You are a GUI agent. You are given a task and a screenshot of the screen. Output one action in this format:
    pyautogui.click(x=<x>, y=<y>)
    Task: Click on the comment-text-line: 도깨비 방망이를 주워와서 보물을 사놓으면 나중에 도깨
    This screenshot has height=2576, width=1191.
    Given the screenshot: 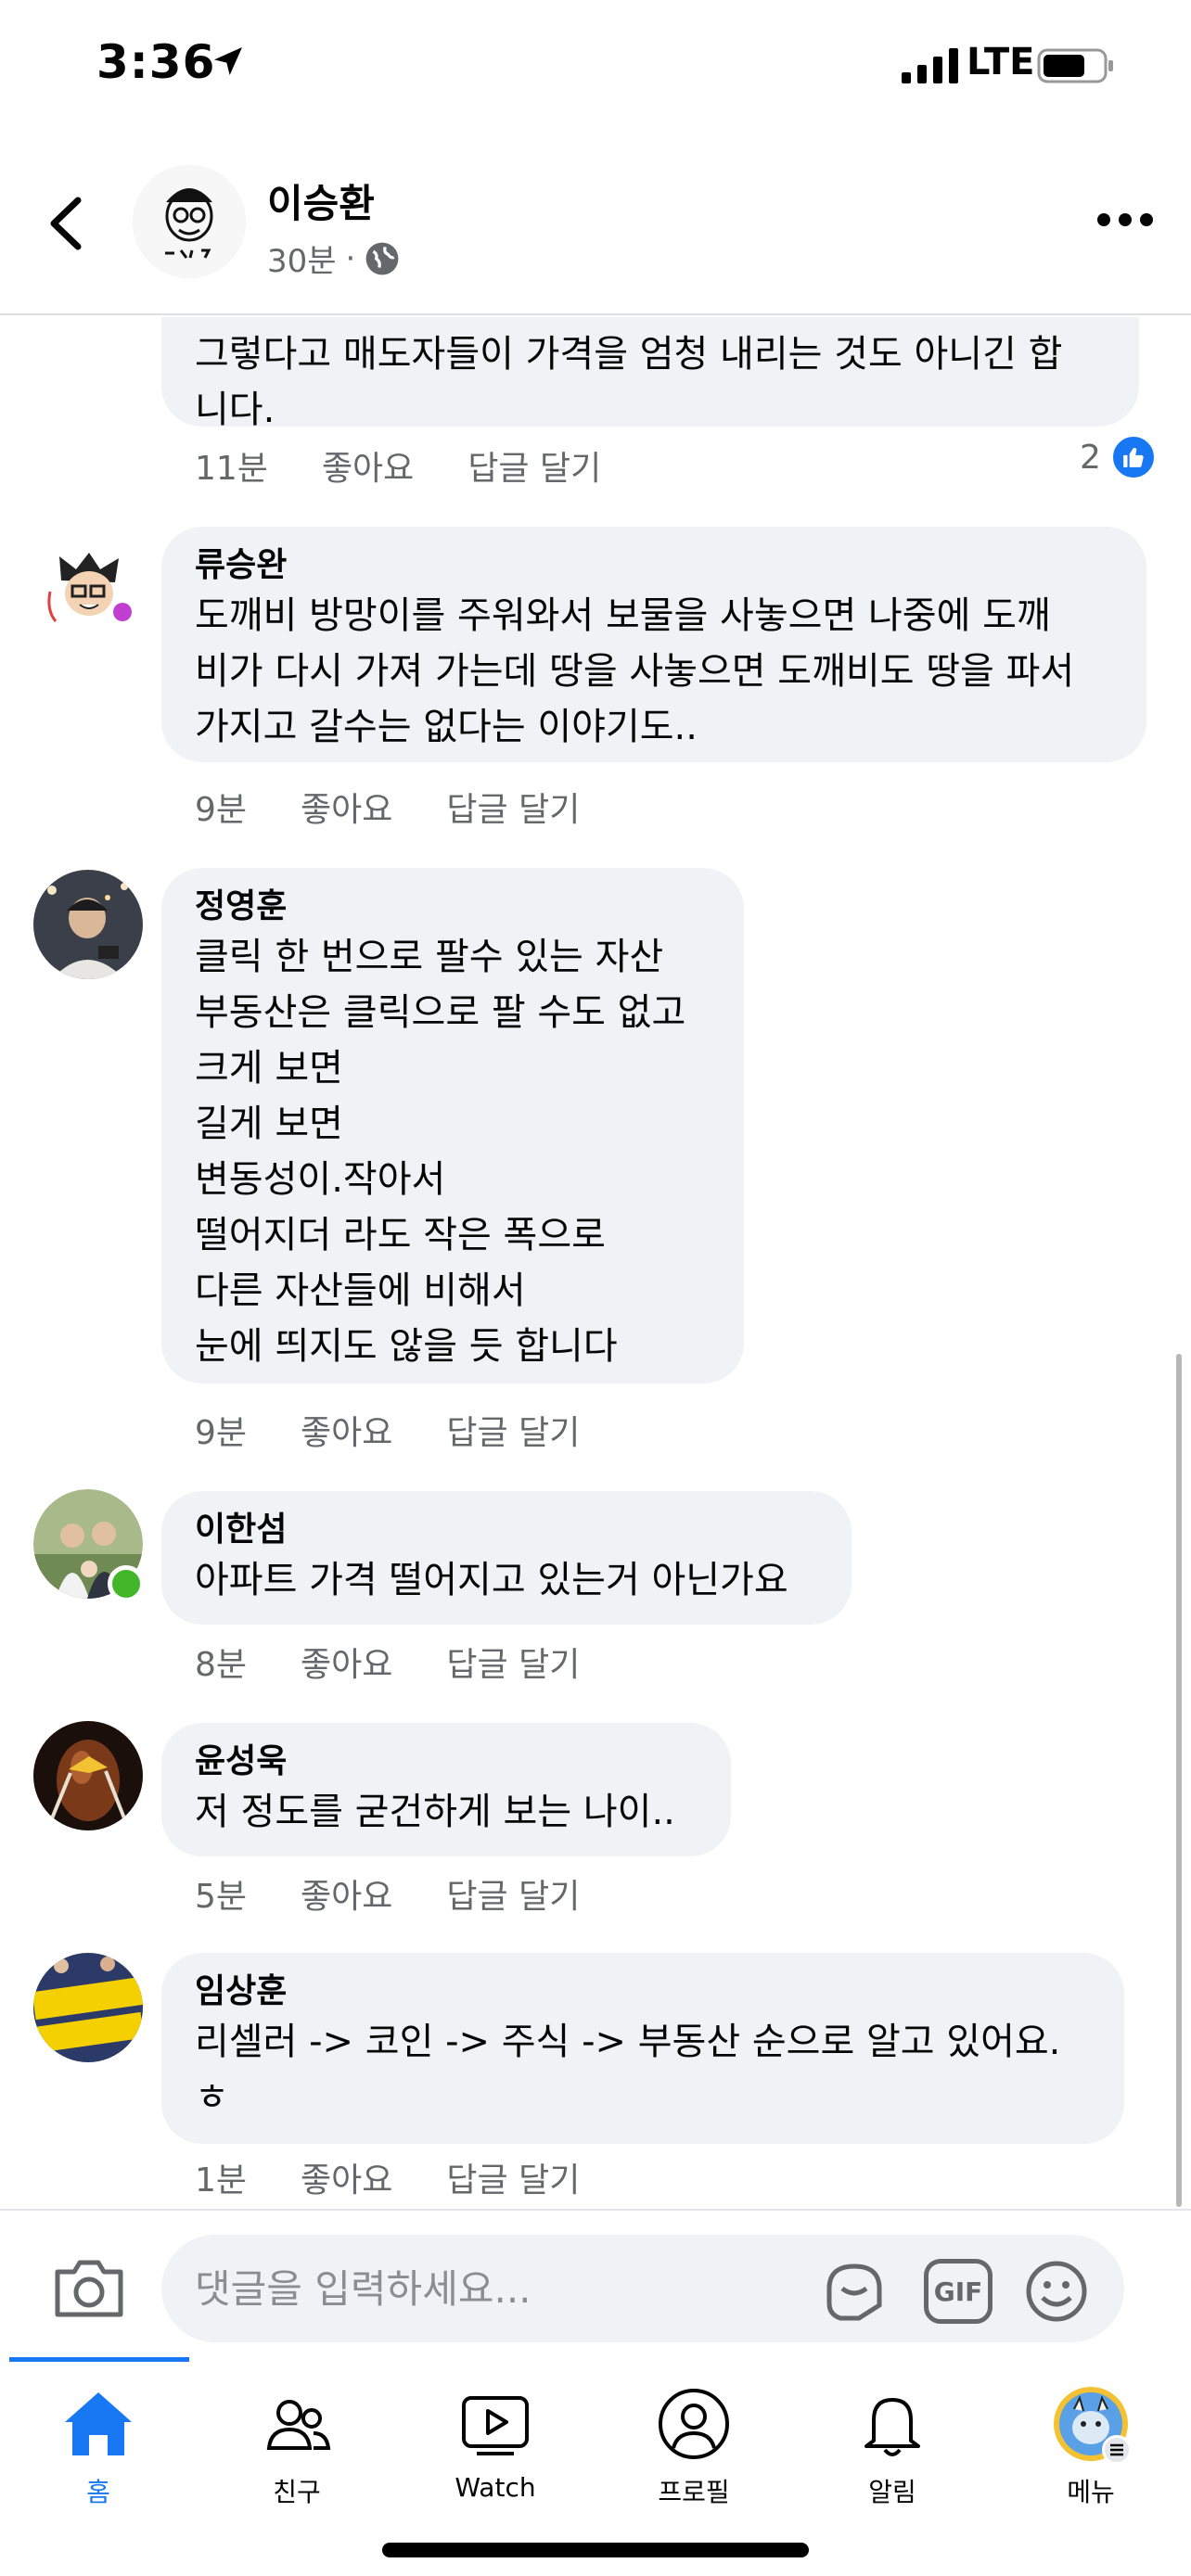 What is the action you would take?
    pyautogui.click(x=623, y=615)
    